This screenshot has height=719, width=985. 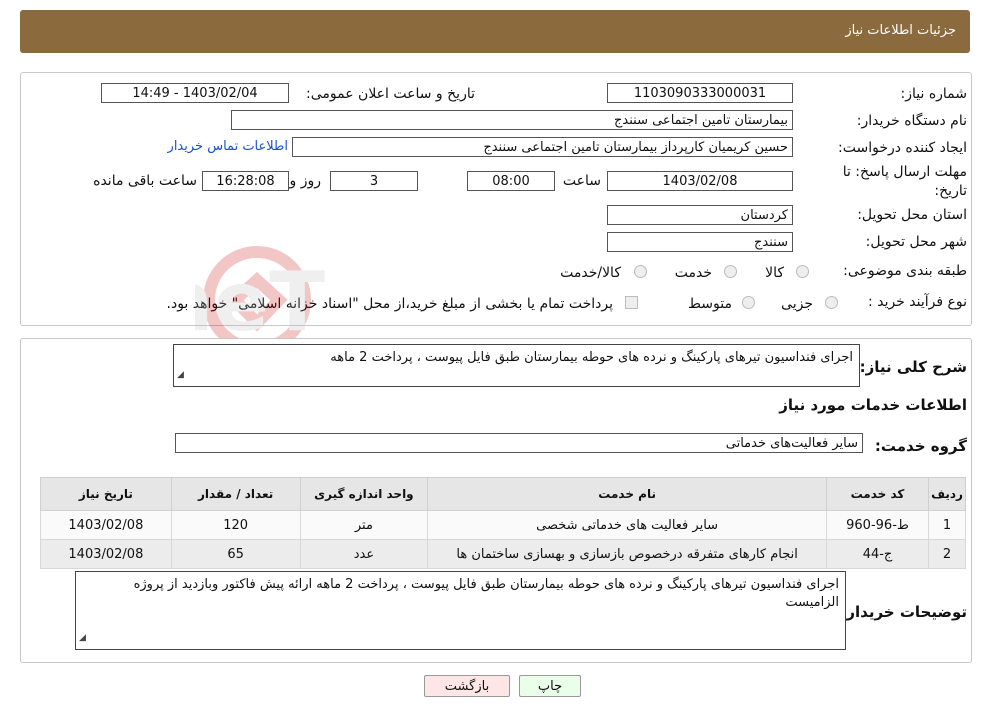 What do you see at coordinates (947, 525) in the screenshot?
I see `cell-row-number: 1` at bounding box center [947, 525].